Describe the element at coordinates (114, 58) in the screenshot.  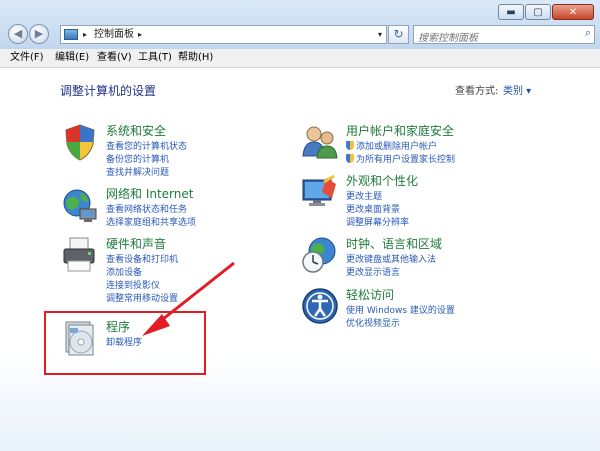
I see `menu-view: 查看(V)` at that location.